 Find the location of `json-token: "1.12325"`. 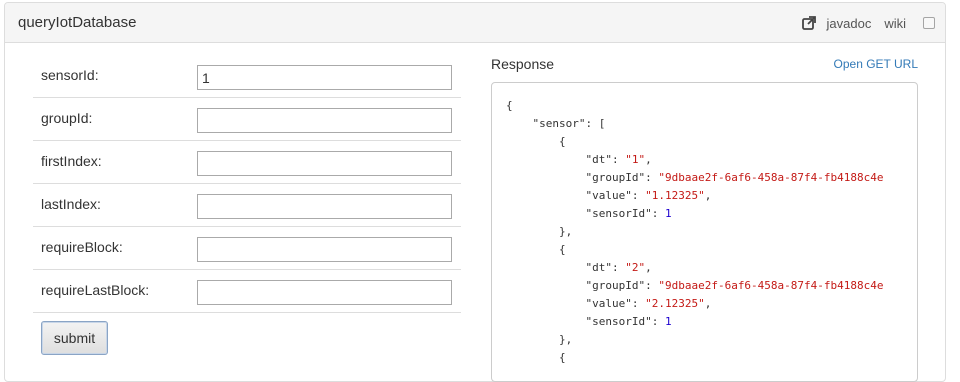

json-token: "1.12325" is located at coordinates (675, 195).